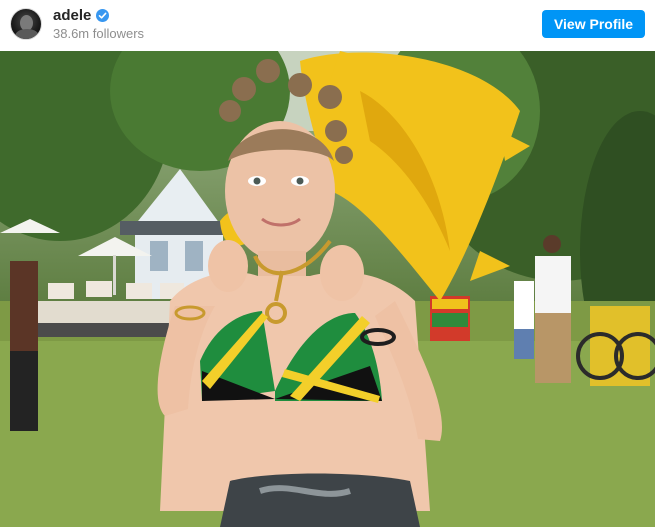 This screenshot has height=527, width=655. Describe the element at coordinates (99, 33) in the screenshot. I see `follower-count: 38.6m followers` at that location.